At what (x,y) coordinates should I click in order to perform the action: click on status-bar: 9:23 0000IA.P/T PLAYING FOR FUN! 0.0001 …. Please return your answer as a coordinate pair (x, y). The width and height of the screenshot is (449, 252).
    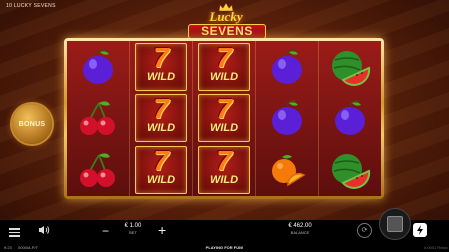
    Looking at the image, I should click on (224, 247).